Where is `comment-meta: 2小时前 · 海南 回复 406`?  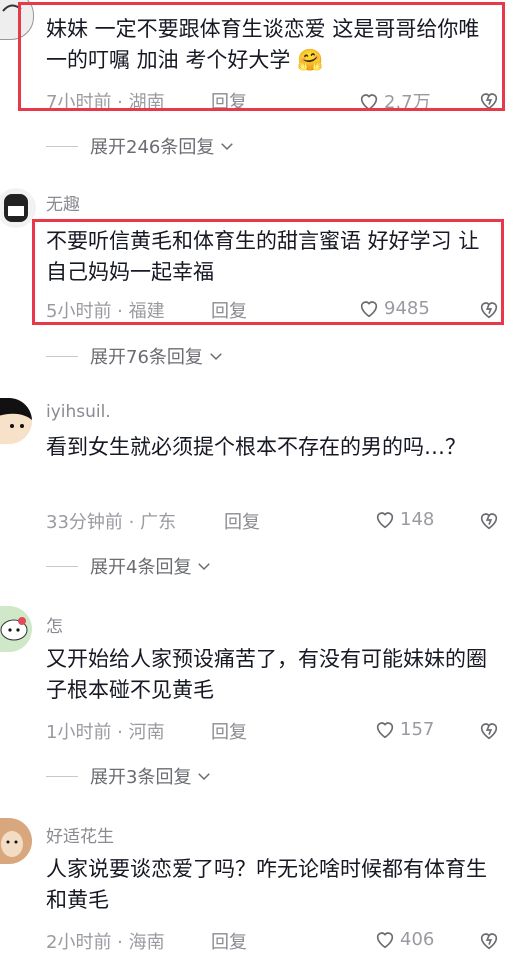
comment-meta: 2小时前 · 海南 回复 406 is located at coordinates (280, 940).